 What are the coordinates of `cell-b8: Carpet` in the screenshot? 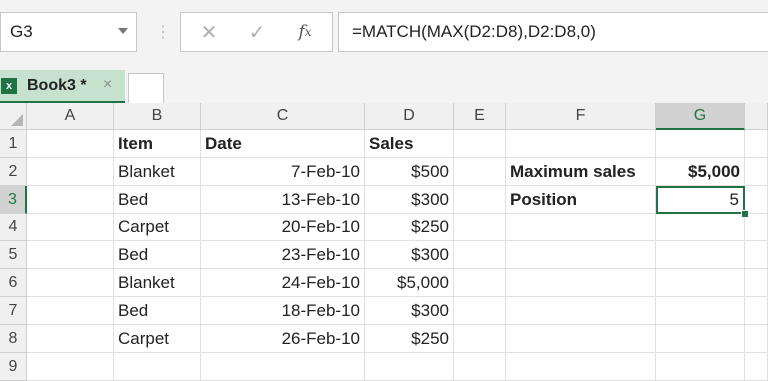 It's located at (157, 339).